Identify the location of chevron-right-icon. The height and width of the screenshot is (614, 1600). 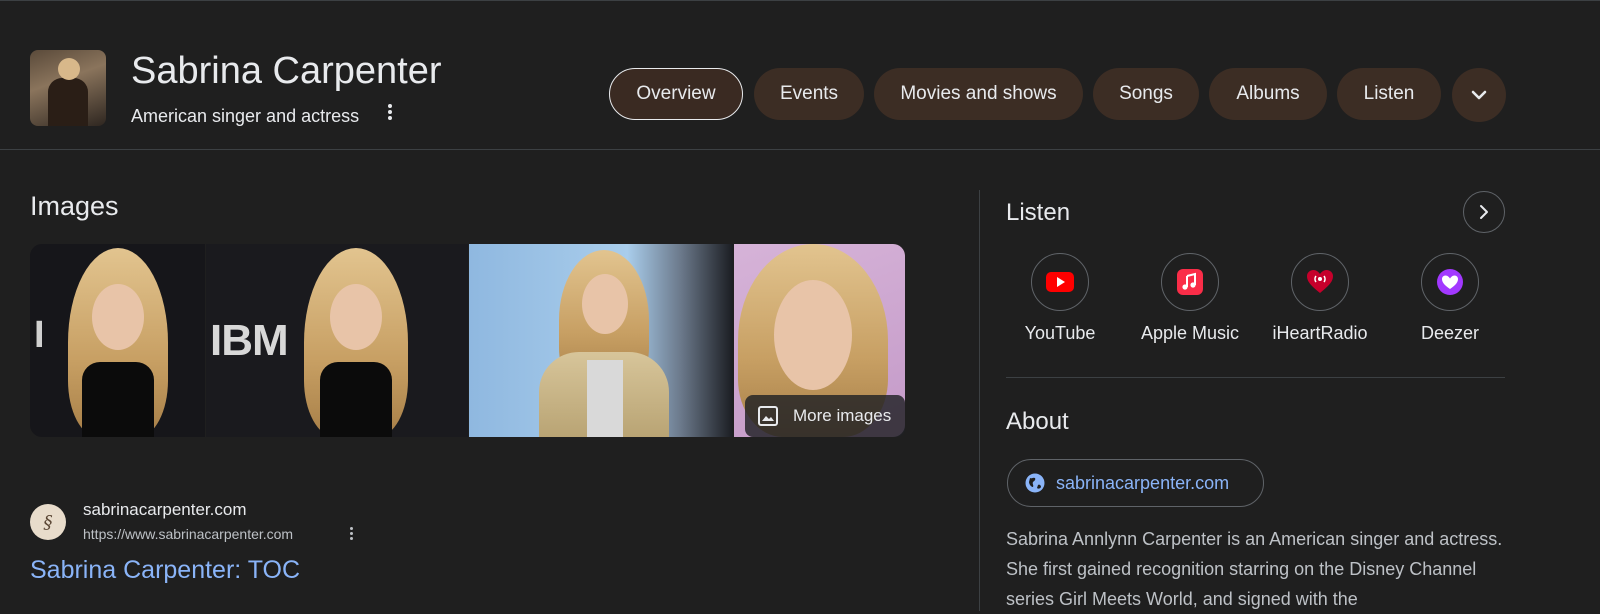
(1484, 212).